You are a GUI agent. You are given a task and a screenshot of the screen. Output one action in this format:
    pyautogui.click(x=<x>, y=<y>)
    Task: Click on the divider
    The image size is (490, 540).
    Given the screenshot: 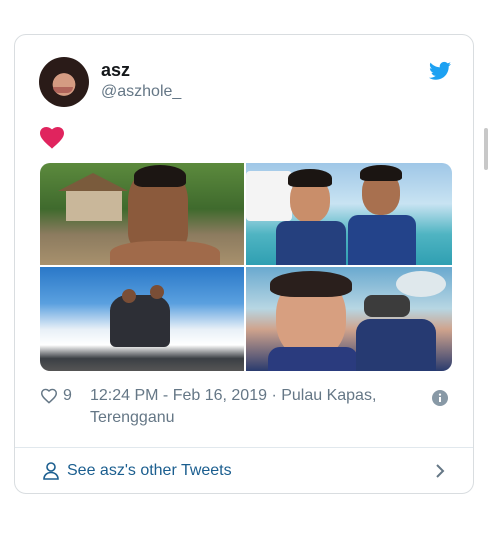 What is the action you would take?
    pyautogui.click(x=244, y=447)
    